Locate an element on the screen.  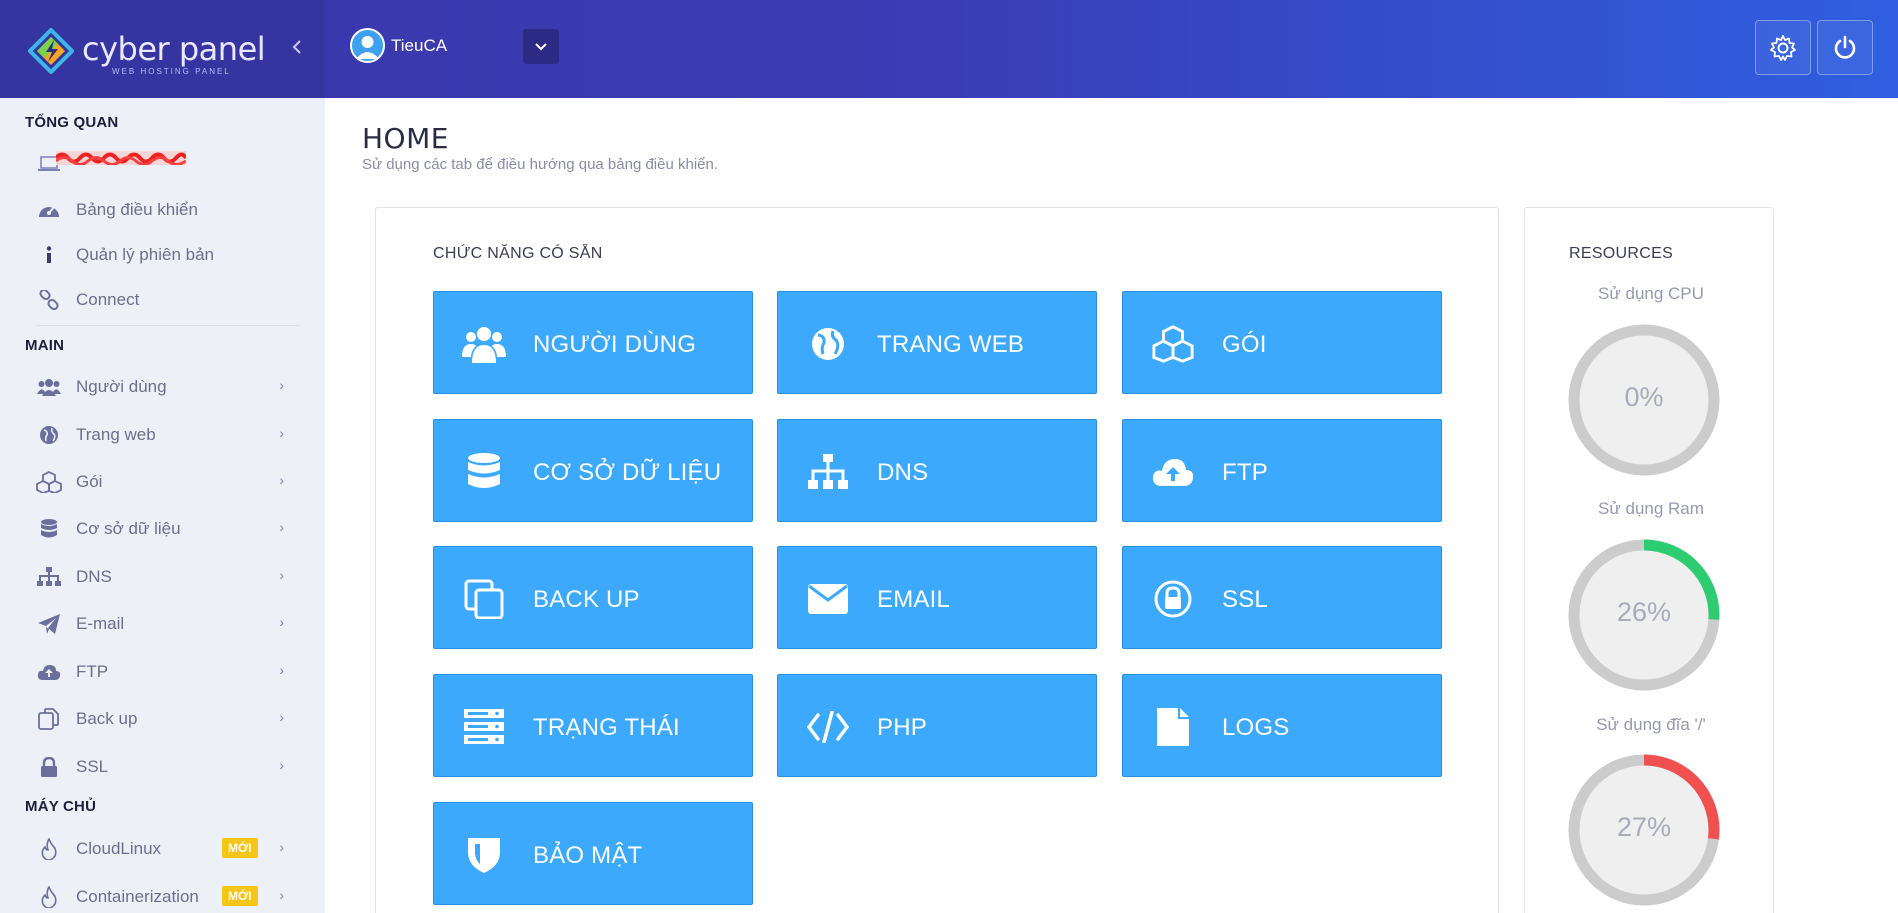
info-icon is located at coordinates (49, 255).